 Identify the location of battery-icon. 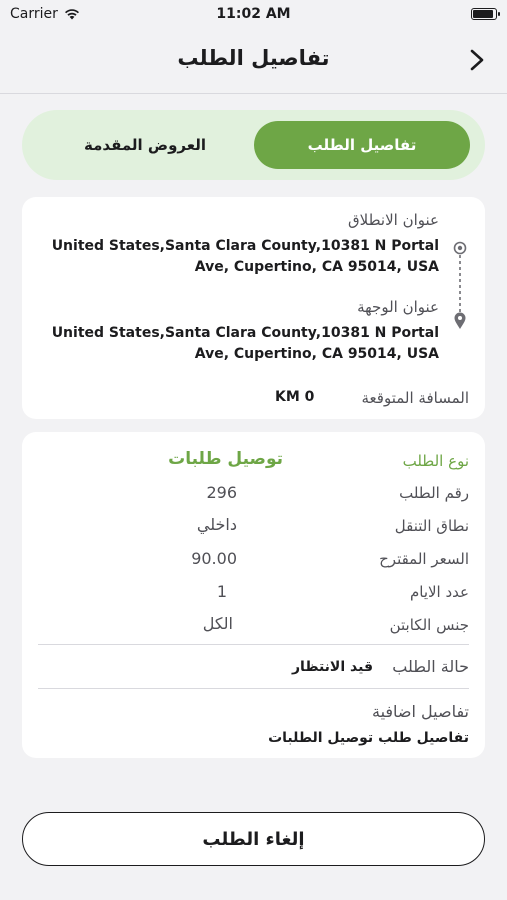
(485, 14).